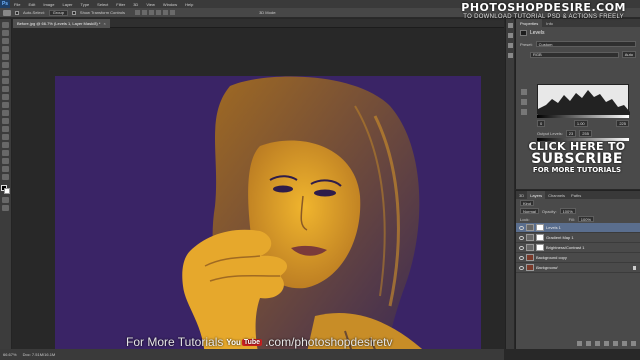  I want to click on menu-help: Help, so click(189, 4).